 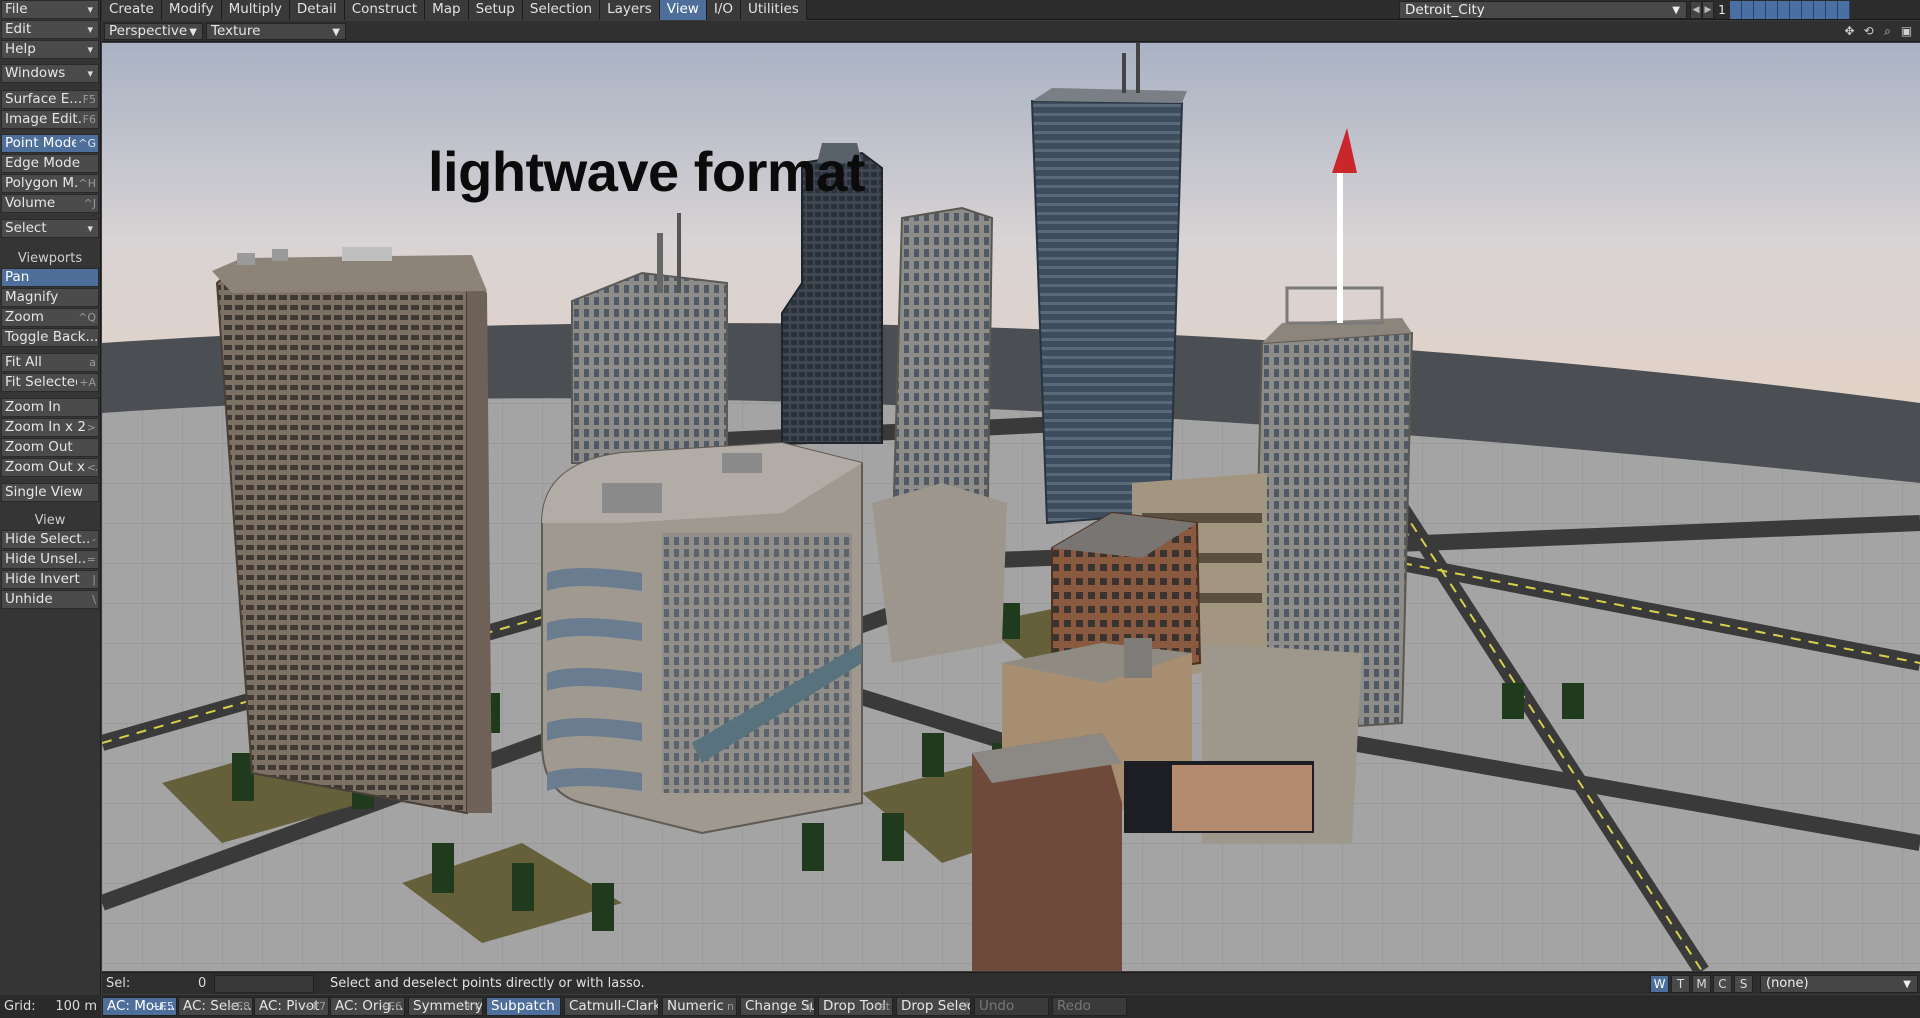 I want to click on hide-selected-button: Hide Select... -, so click(x=50, y=539).